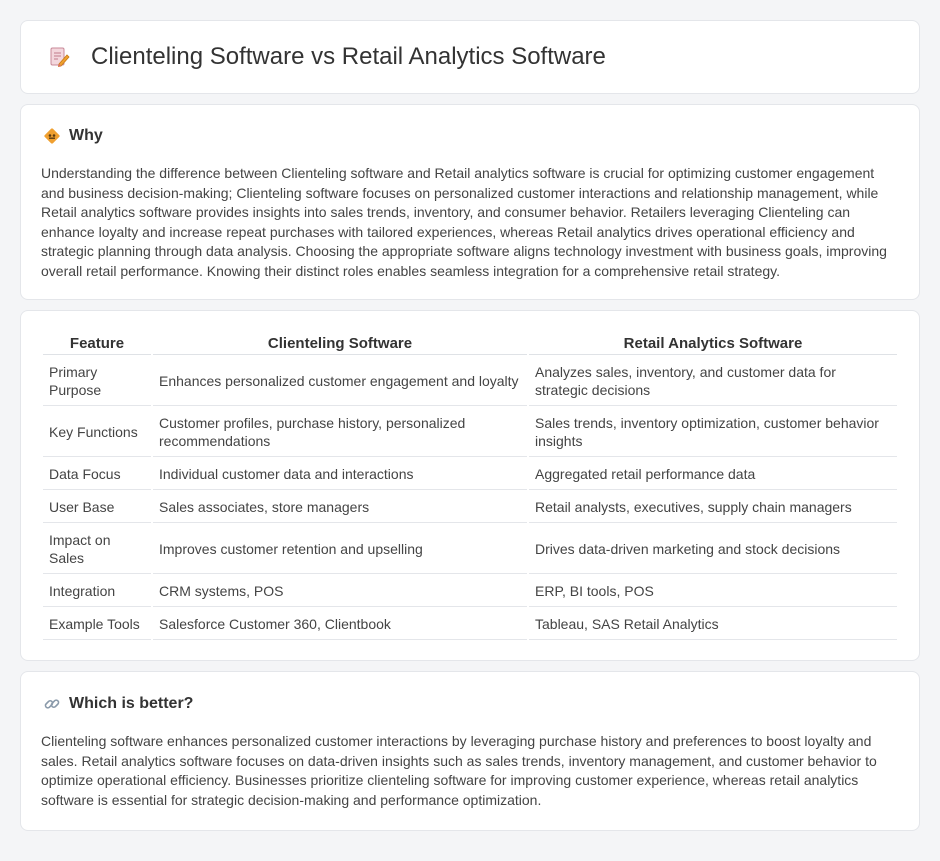  Describe the element at coordinates (713, 624) in the screenshot. I see `table-cell-retail-analytics: Tableau, SAS Retail Analytics` at that location.